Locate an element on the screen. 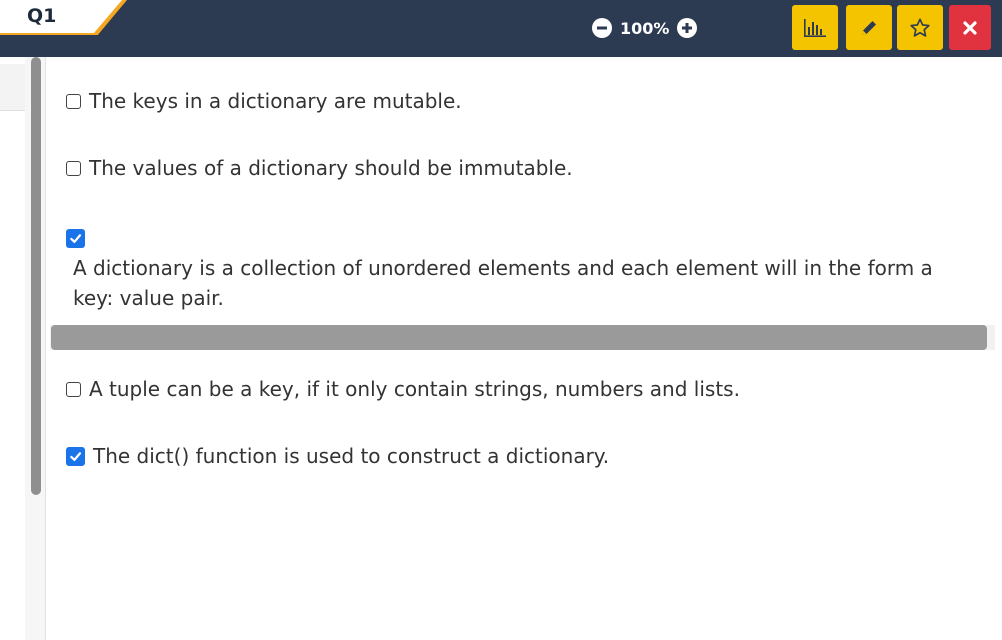 Image resolution: width=1002 pixels, height=640 pixels. option-4-checkbox is located at coordinates (73, 389).